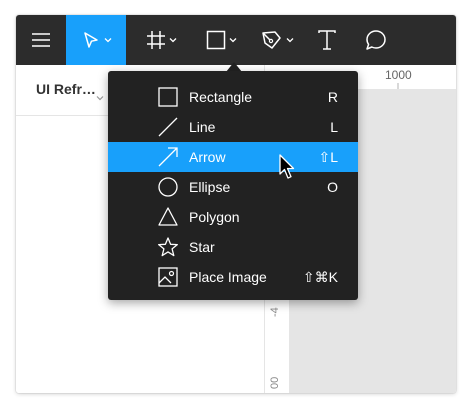  Describe the element at coordinates (168, 157) in the screenshot. I see `arrow-icon` at that location.